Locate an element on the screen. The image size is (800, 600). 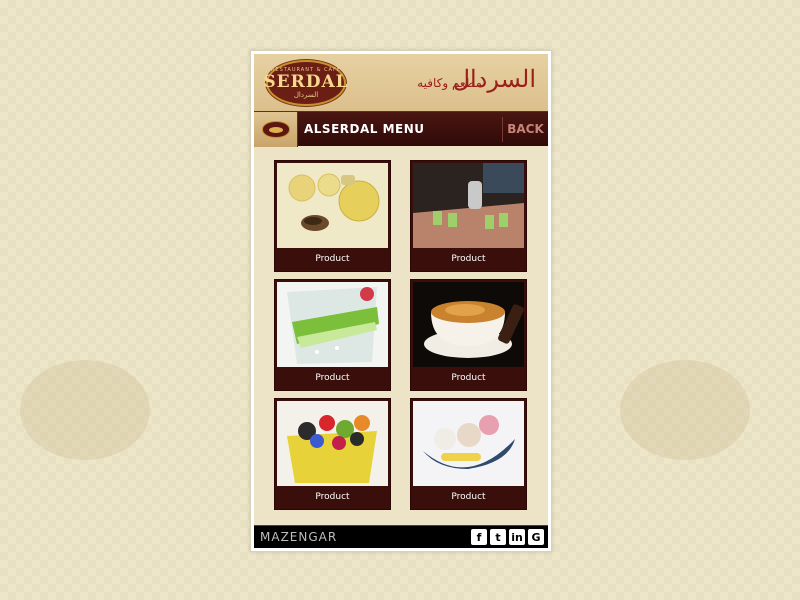
back-button: BACK is located at coordinates (525, 129).